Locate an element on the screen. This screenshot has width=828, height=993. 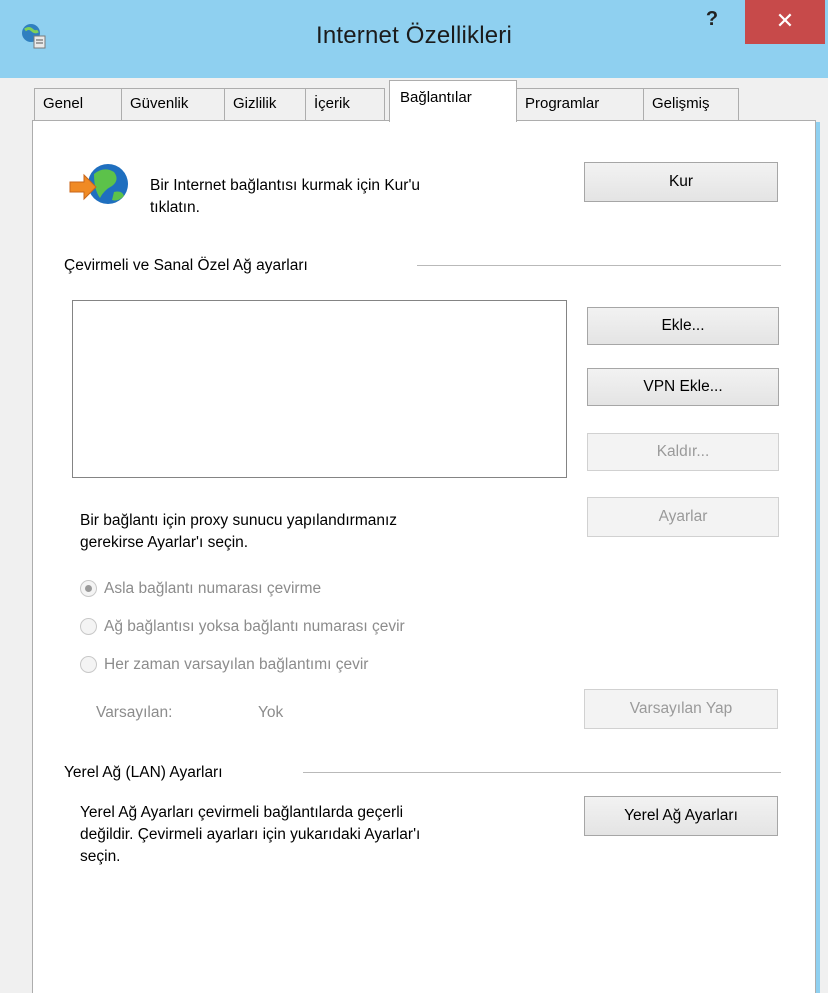
tab-guvenlik: Güvenlik is located at coordinates (173, 104).